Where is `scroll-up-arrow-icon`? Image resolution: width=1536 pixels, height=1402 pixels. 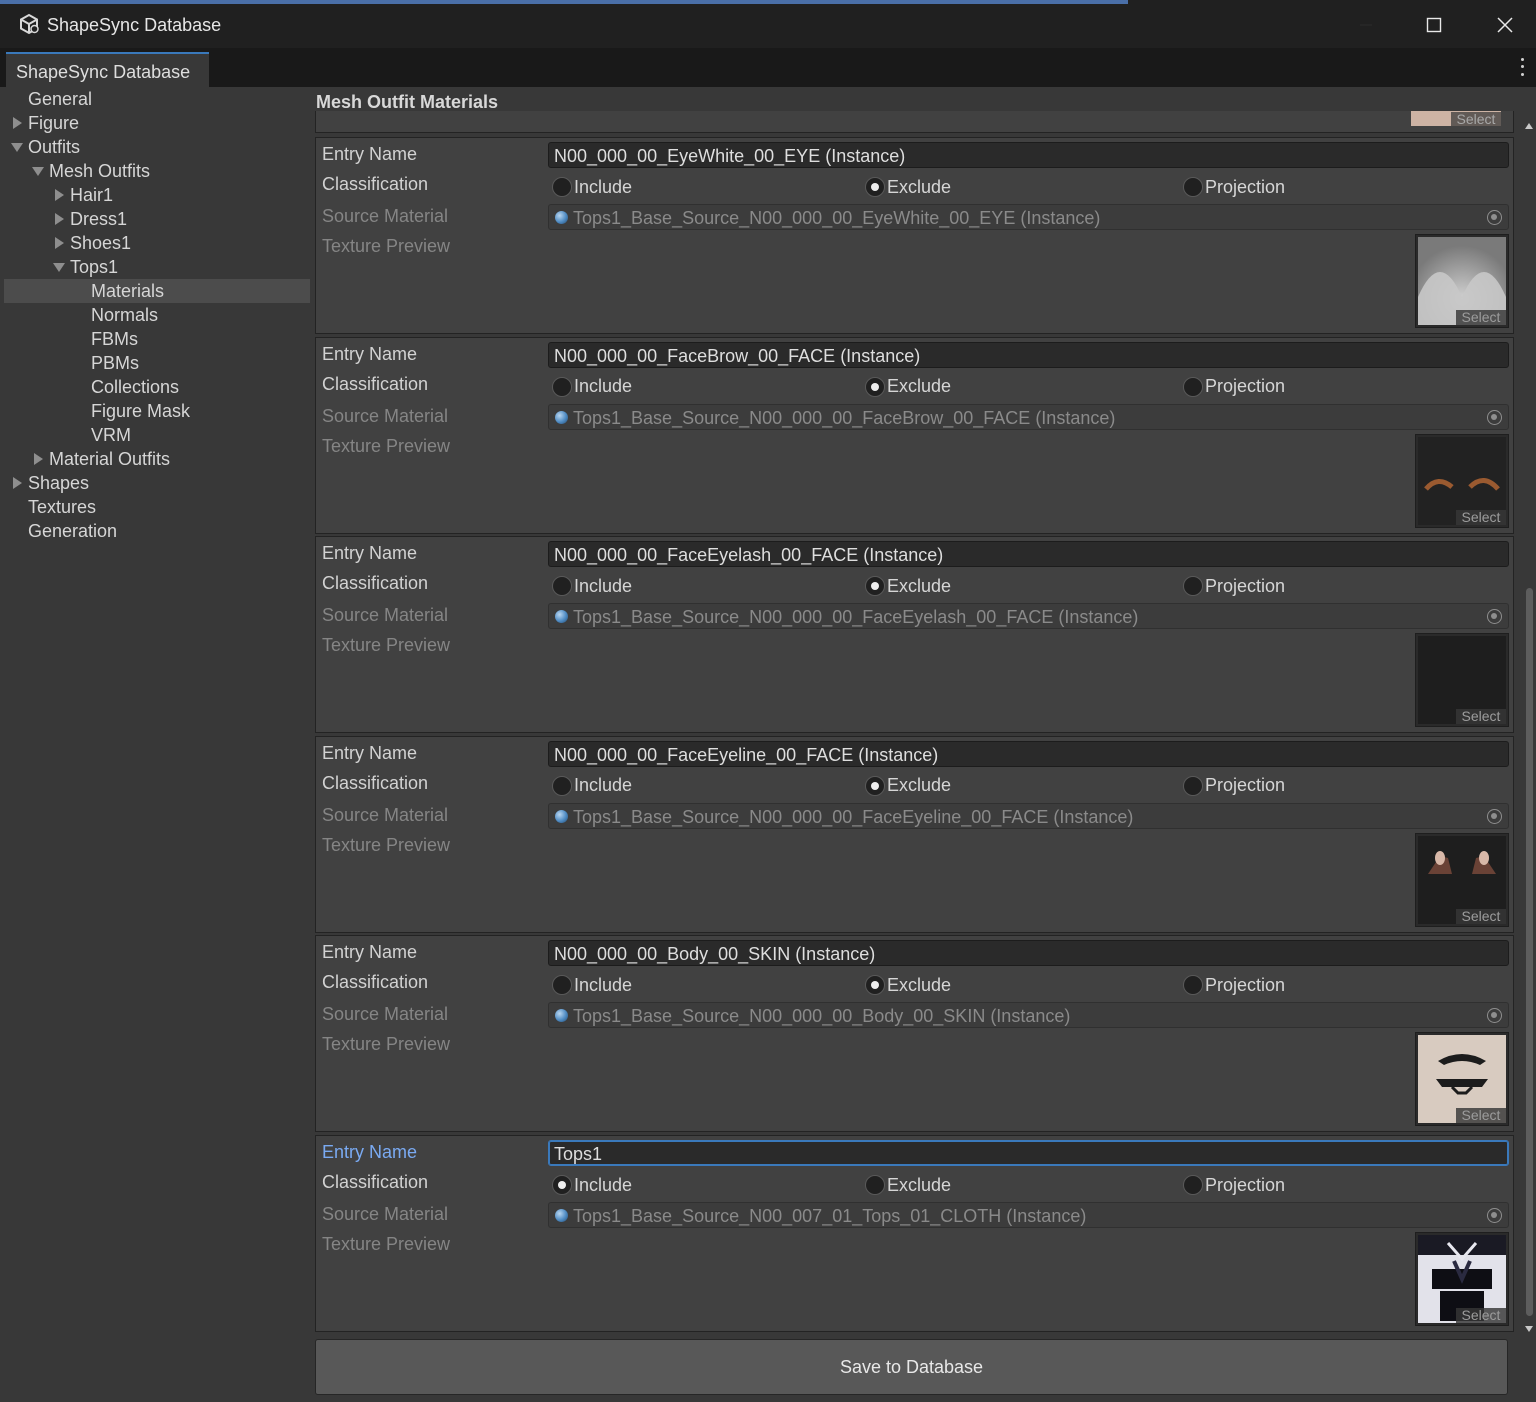
scroll-up-arrow-icon is located at coordinates (1529, 126).